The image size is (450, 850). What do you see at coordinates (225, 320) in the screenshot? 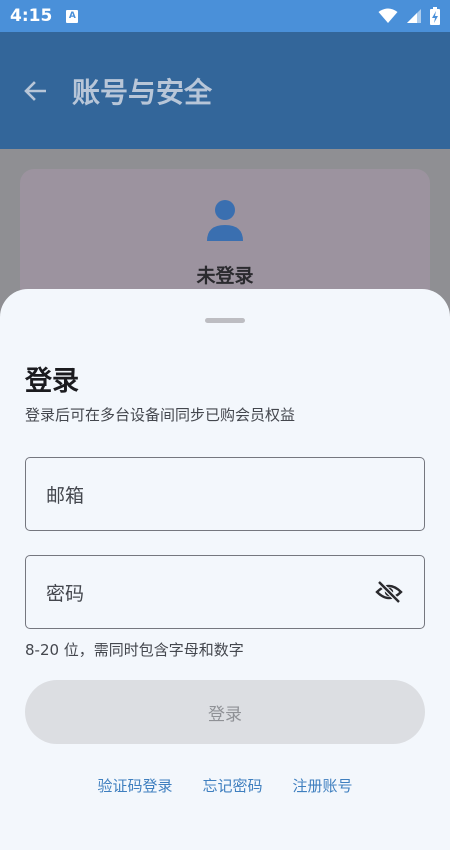
I see `drag-handle` at bounding box center [225, 320].